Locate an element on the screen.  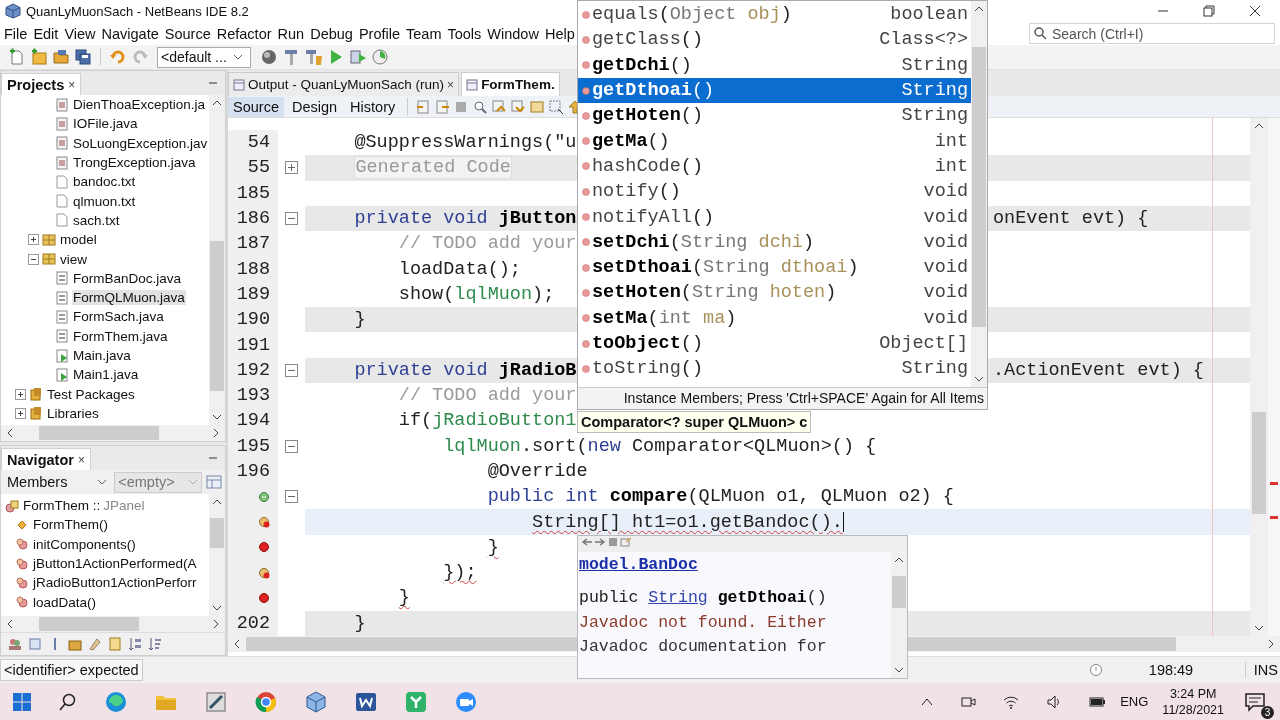
line-number: 191 is located at coordinates (253, 345).